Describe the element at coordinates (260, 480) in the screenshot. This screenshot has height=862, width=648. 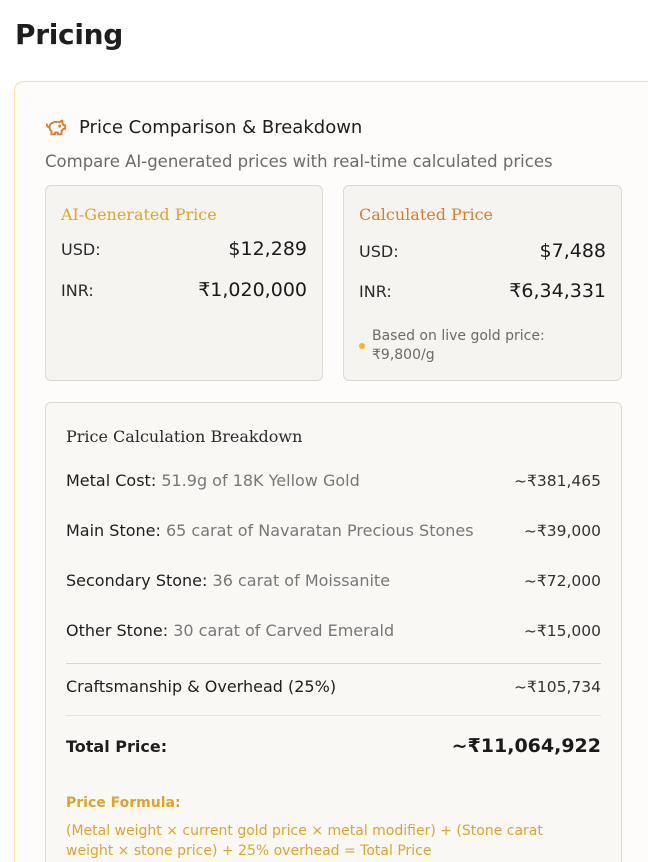
I see `breakdown-row-detail: 51.9g of 18K Yellow Gold` at that location.